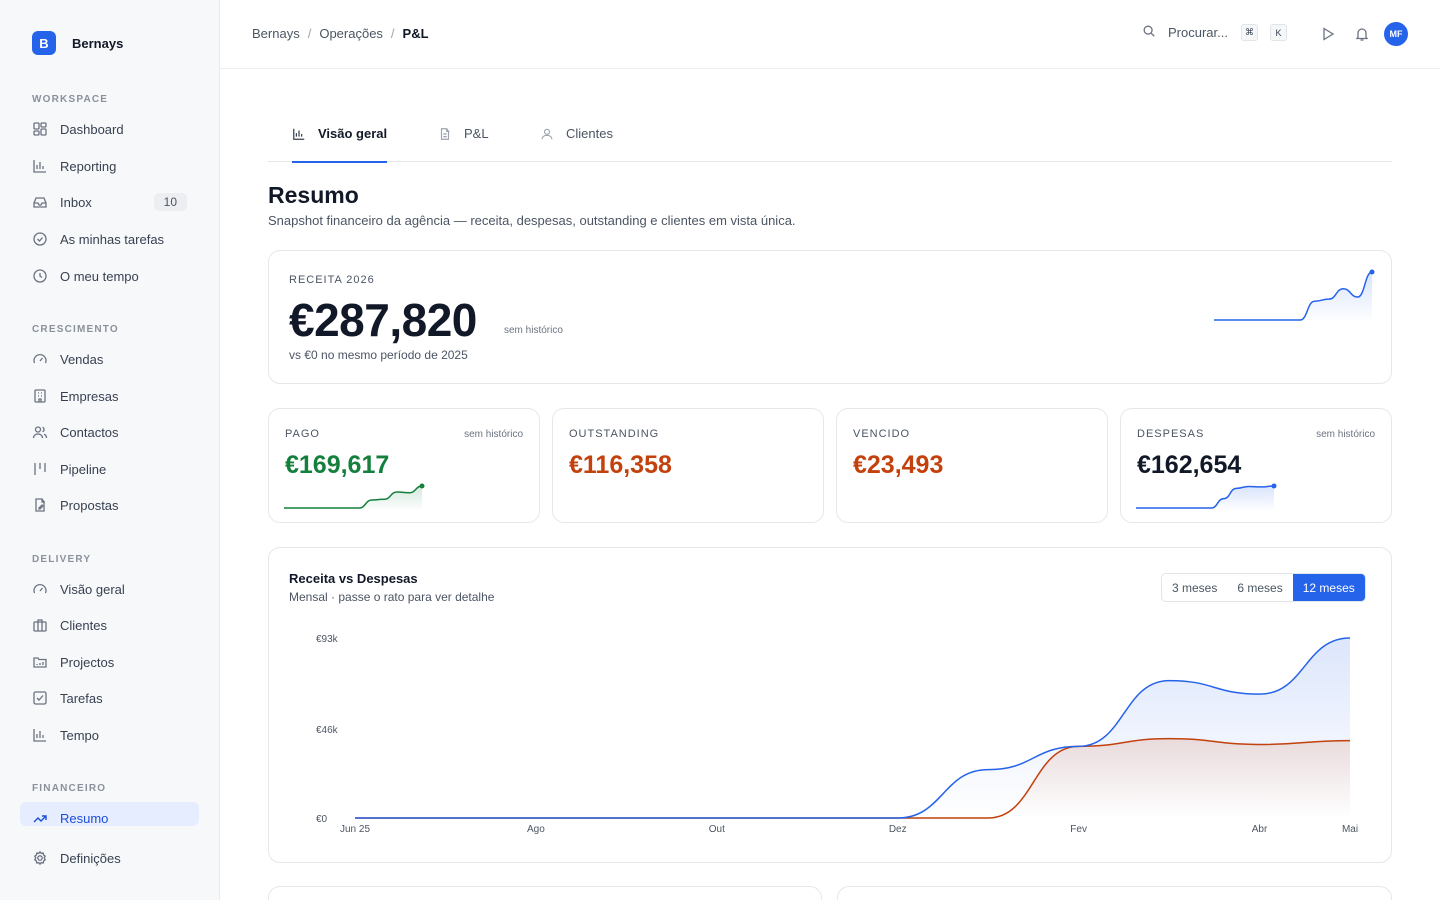 The width and height of the screenshot is (1440, 900). I want to click on sidebar-item-projects: Projectos, so click(109, 662).